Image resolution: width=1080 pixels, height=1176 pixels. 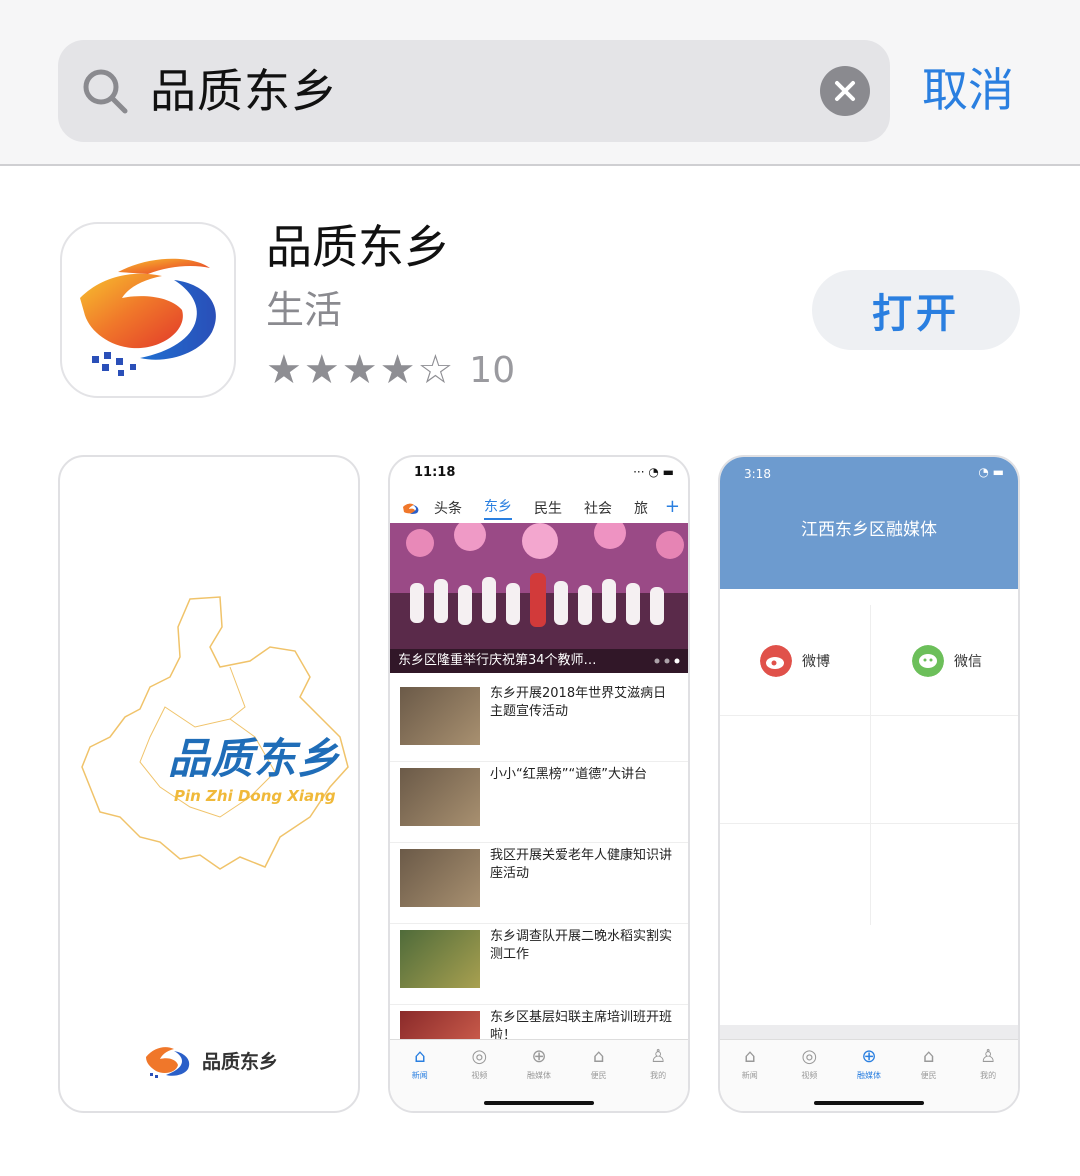 I want to click on app-rating: ★ ★ ★ ★ ☆ 10, so click(x=390, y=370).